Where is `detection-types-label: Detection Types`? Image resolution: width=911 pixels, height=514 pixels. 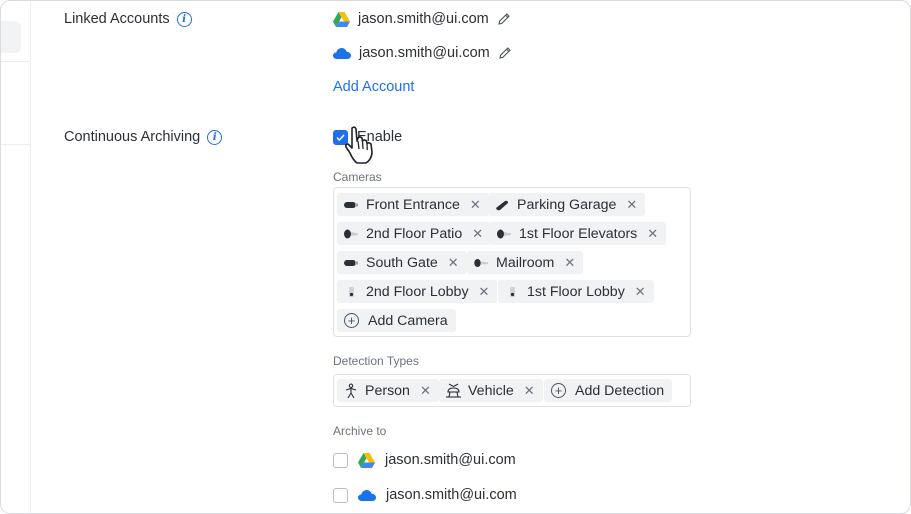
detection-types-label: Detection Types is located at coordinates (376, 361).